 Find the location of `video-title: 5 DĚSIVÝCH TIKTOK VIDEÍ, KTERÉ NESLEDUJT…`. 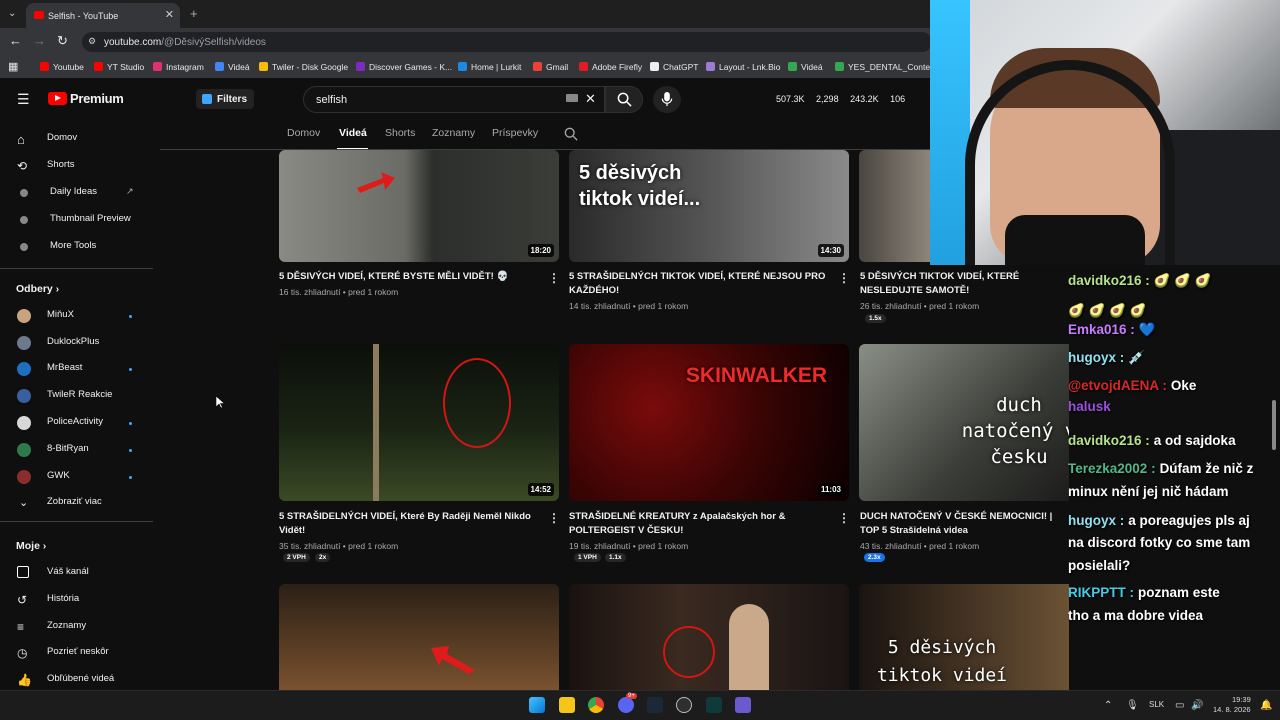

video-title: 5 DĚSIVÝCH TIKTOK VIDEÍ, KTERÉ NESLEDUJT… is located at coordinates (962, 284).